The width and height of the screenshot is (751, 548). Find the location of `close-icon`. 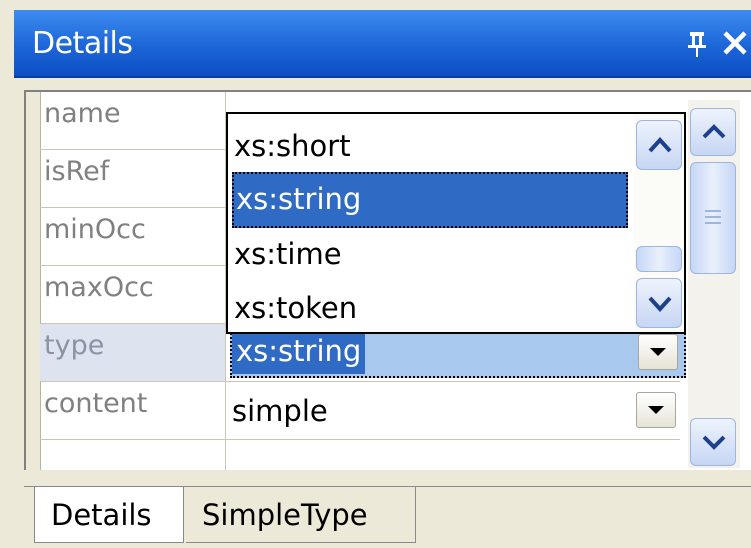

close-icon is located at coordinates (735, 43).